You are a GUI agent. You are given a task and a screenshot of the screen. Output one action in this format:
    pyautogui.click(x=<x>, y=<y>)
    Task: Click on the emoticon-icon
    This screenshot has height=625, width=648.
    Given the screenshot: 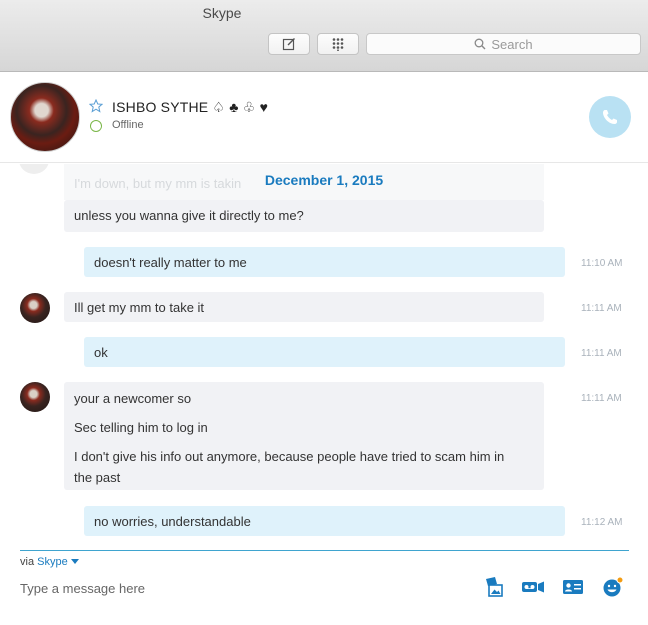 What is the action you would take?
    pyautogui.click(x=613, y=586)
    